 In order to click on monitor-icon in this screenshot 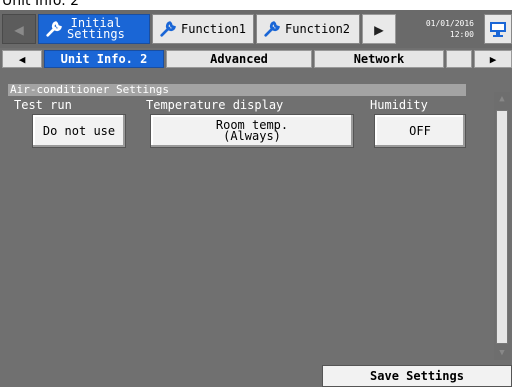, I will do `click(498, 29)`.